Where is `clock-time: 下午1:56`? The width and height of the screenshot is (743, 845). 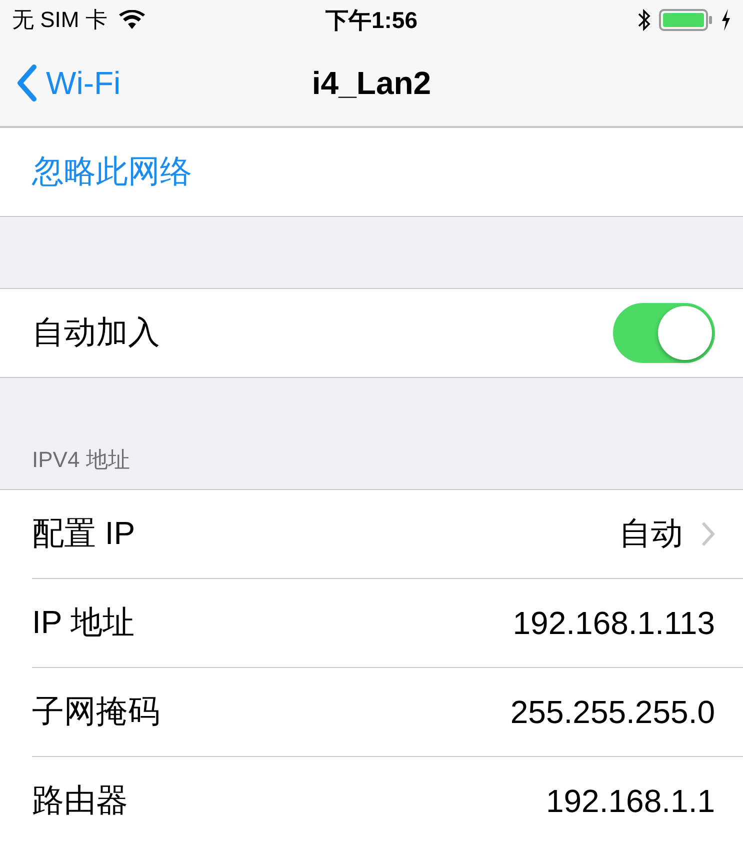
clock-time: 下午1:56 is located at coordinates (371, 20).